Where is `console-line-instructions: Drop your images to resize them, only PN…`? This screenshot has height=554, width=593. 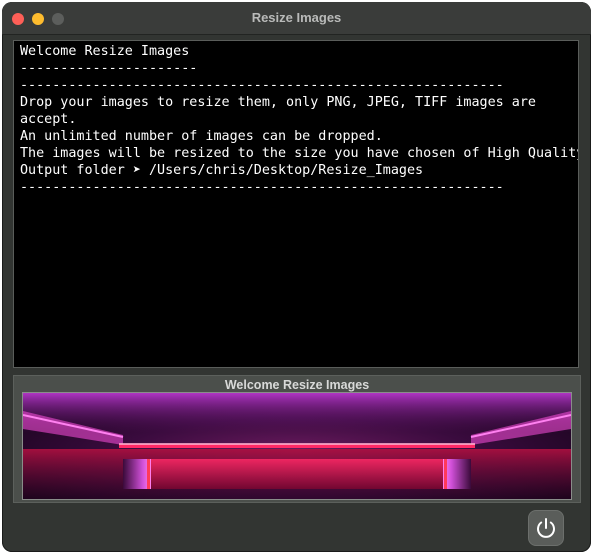 console-line-instructions: Drop your images to resize them, only PN… is located at coordinates (278, 102).